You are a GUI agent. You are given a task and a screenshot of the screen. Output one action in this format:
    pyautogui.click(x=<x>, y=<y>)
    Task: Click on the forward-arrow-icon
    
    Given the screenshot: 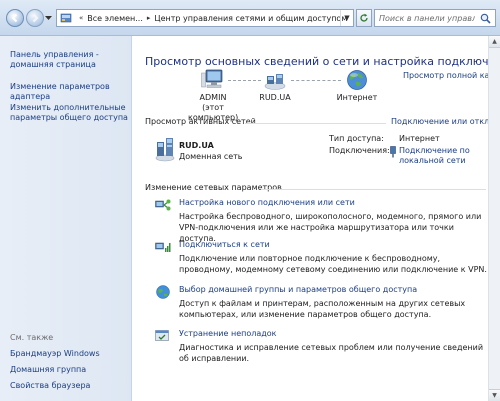 What is the action you would take?
    pyautogui.click(x=35, y=18)
    